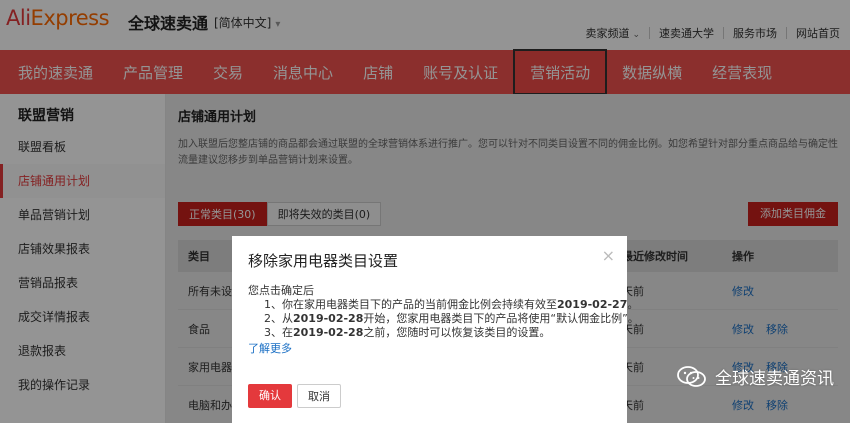  I want to click on dialog-intro: 您点击确定后, so click(281, 290).